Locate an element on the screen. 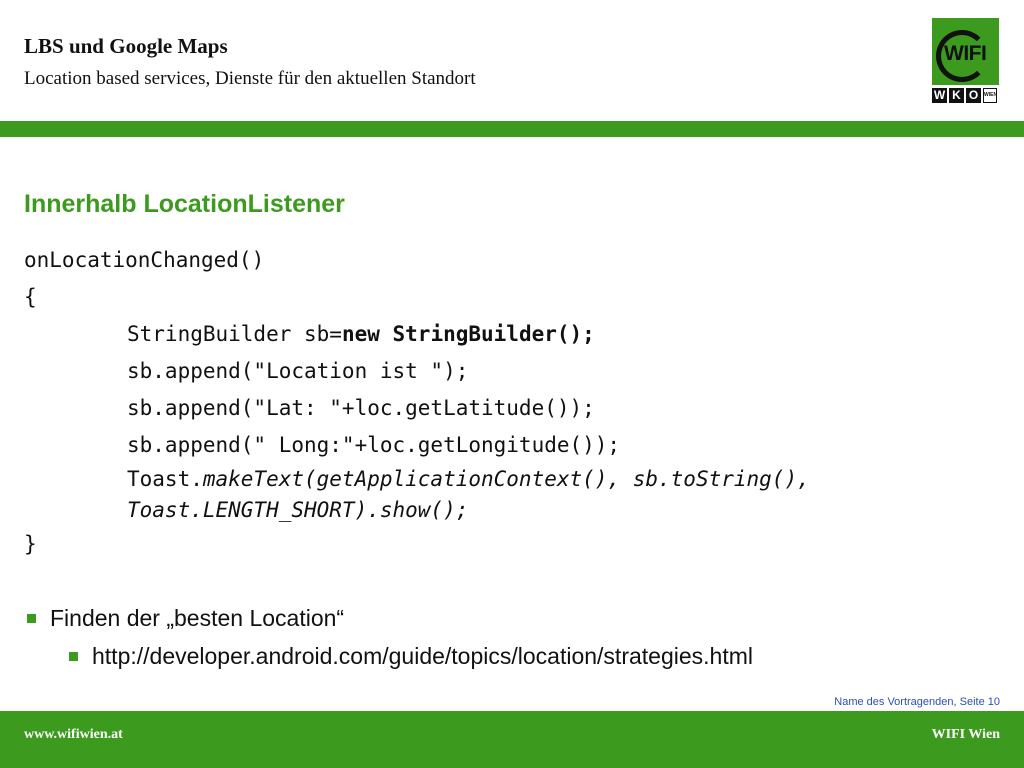 The image size is (1024, 768). wko-logo-strip: W K O WIEN is located at coordinates (965, 95).